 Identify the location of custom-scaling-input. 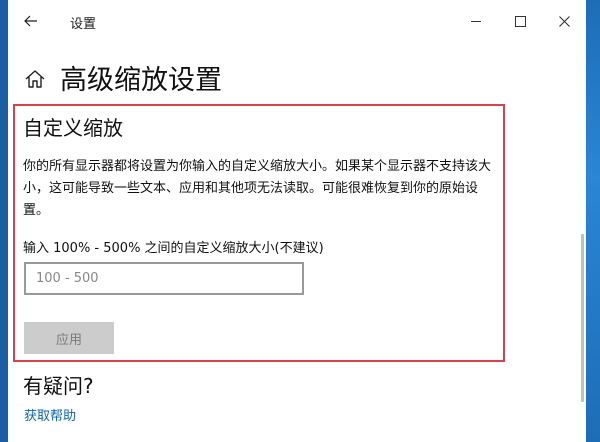
(164, 278).